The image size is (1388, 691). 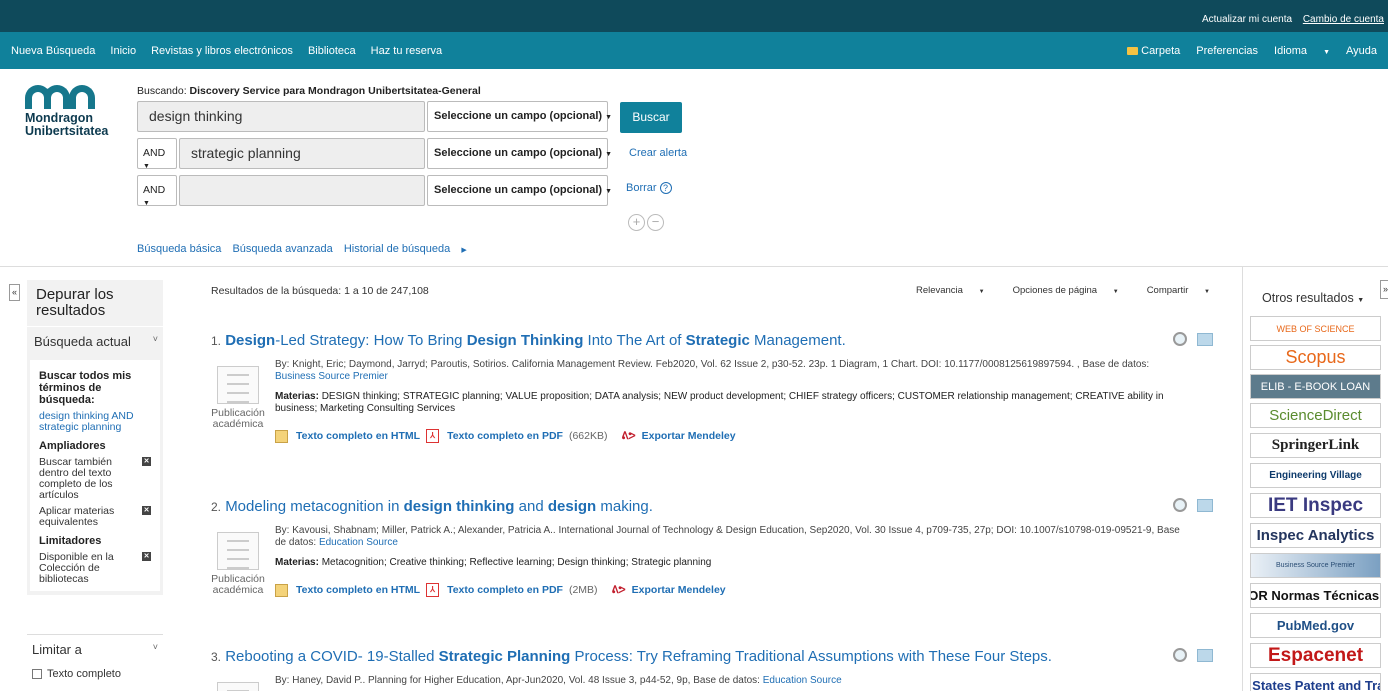 I want to click on language-menu: Idioma ▼, so click(x=1302, y=51).